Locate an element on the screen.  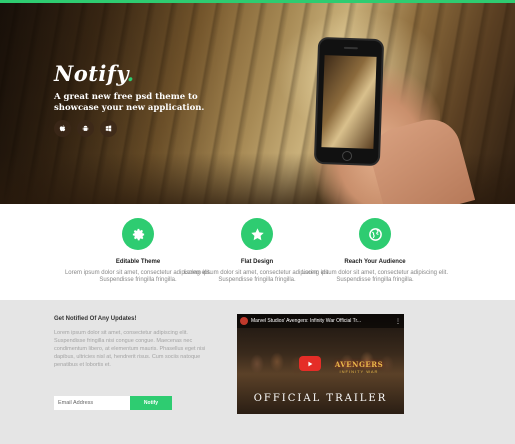
android-icon is located at coordinates (85, 128).